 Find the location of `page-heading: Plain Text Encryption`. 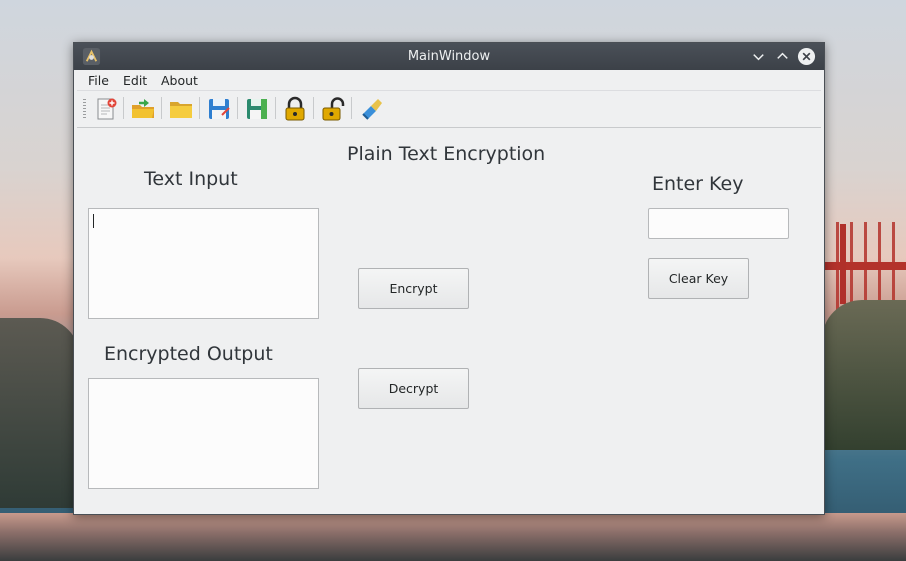

page-heading: Plain Text Encryption is located at coordinates (446, 154).